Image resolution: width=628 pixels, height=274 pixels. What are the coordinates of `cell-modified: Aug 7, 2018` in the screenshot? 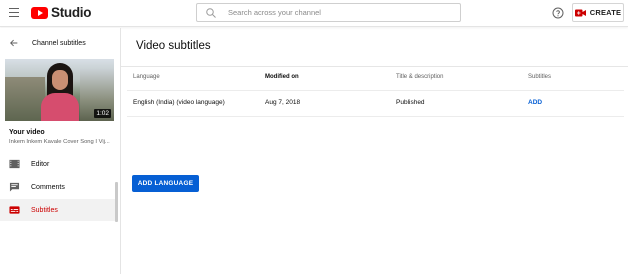 It's located at (283, 102).